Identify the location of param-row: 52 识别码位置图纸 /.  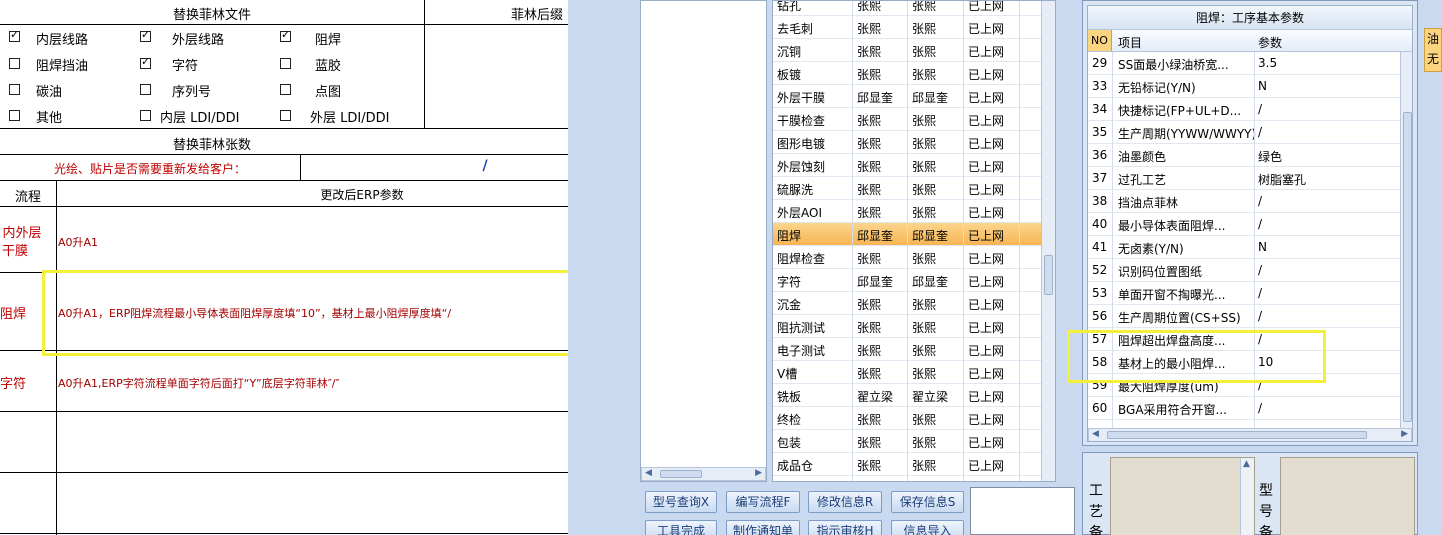
(1244, 270).